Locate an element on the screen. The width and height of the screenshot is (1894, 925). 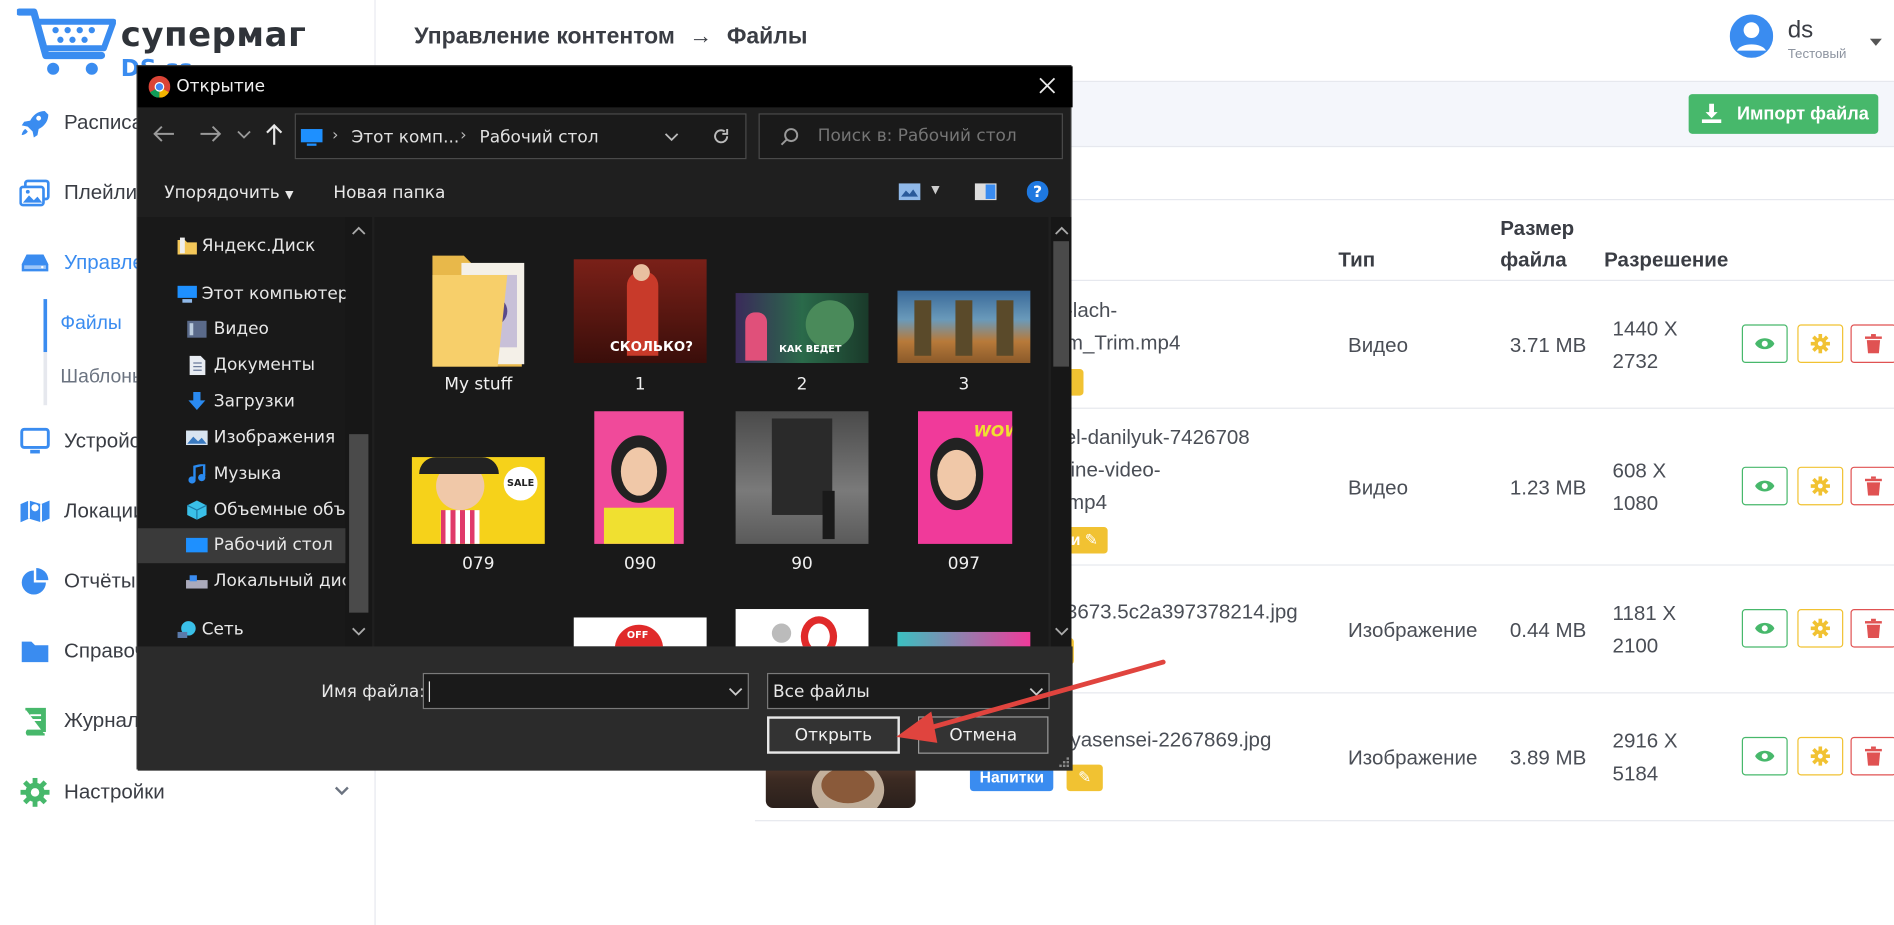
tree-item-label: Этот компьютер is located at coordinates (275, 294).